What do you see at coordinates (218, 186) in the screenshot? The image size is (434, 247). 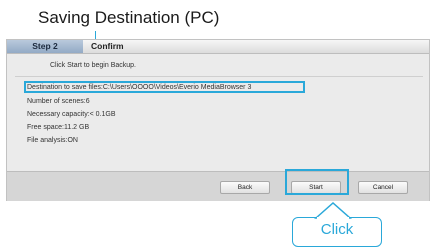 I see `button-bar: Back Start Cancel` at bounding box center [218, 186].